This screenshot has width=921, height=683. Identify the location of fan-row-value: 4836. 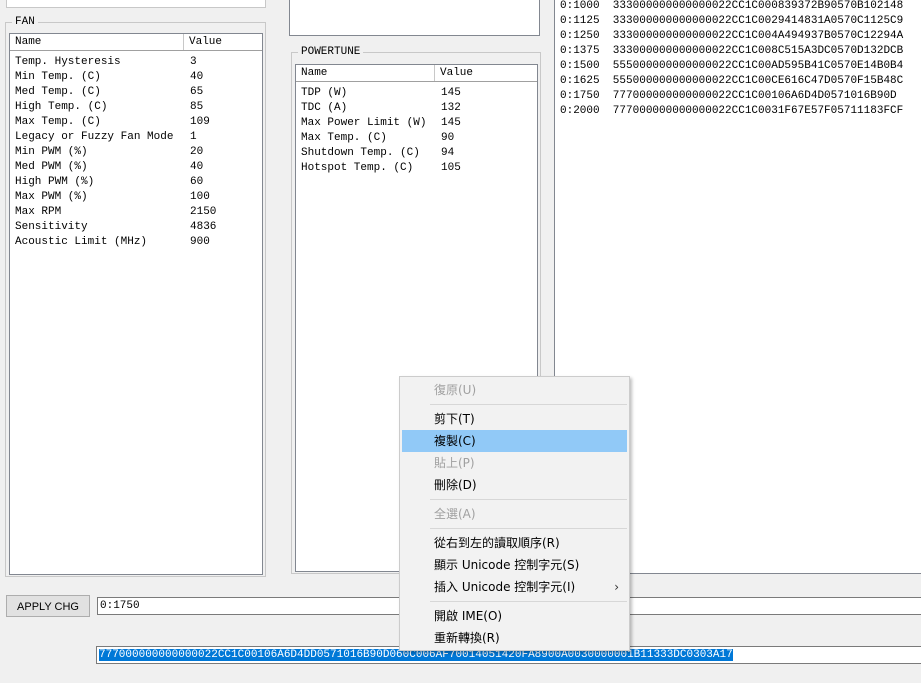
(203, 227).